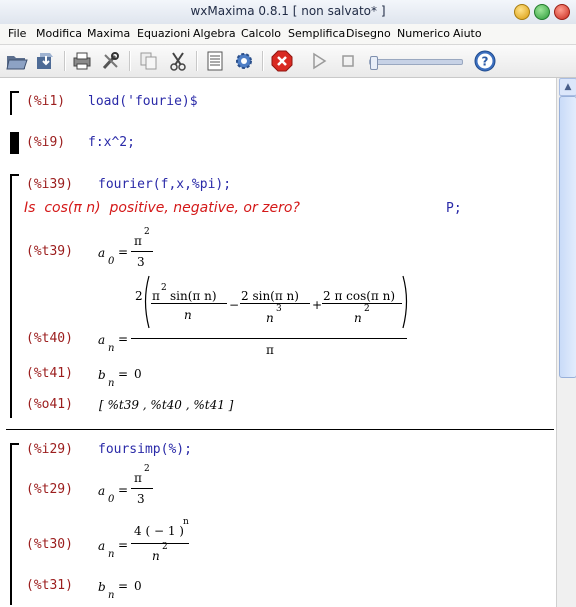 The image size is (576, 607). What do you see at coordinates (82, 61) in the screenshot?
I see `print-icon` at bounding box center [82, 61].